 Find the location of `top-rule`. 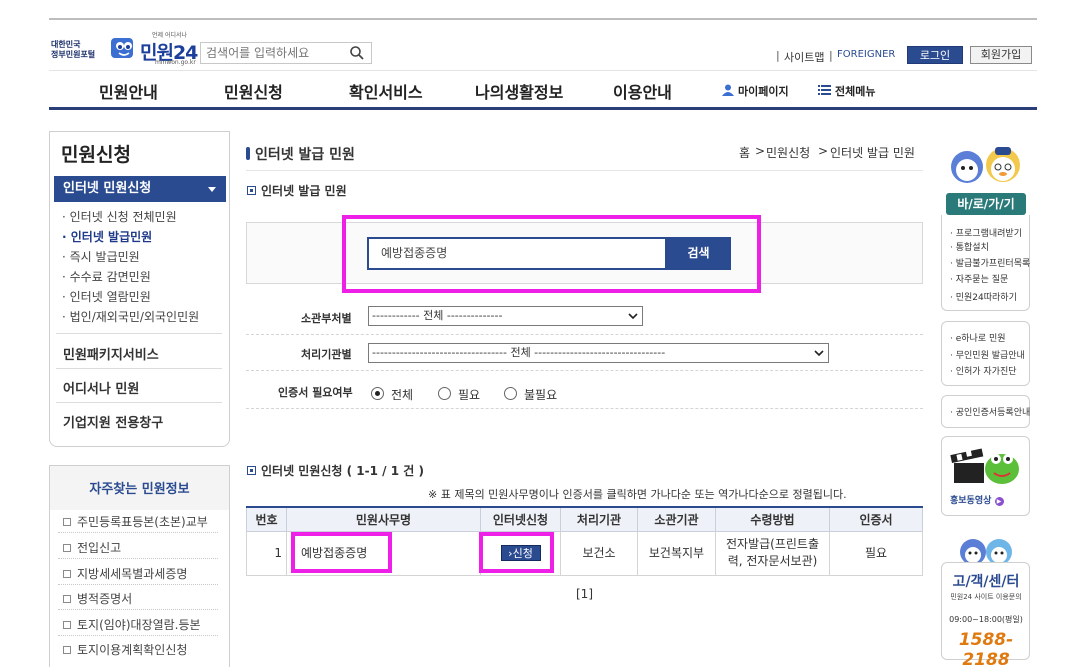

top-rule is located at coordinates (543, 19).